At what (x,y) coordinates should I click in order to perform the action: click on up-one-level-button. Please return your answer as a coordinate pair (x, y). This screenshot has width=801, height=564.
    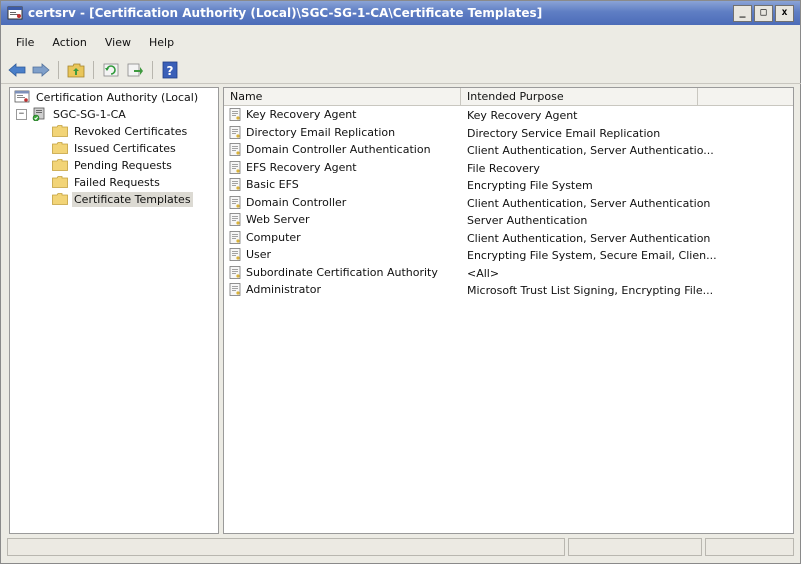
    Looking at the image, I should click on (76, 70).